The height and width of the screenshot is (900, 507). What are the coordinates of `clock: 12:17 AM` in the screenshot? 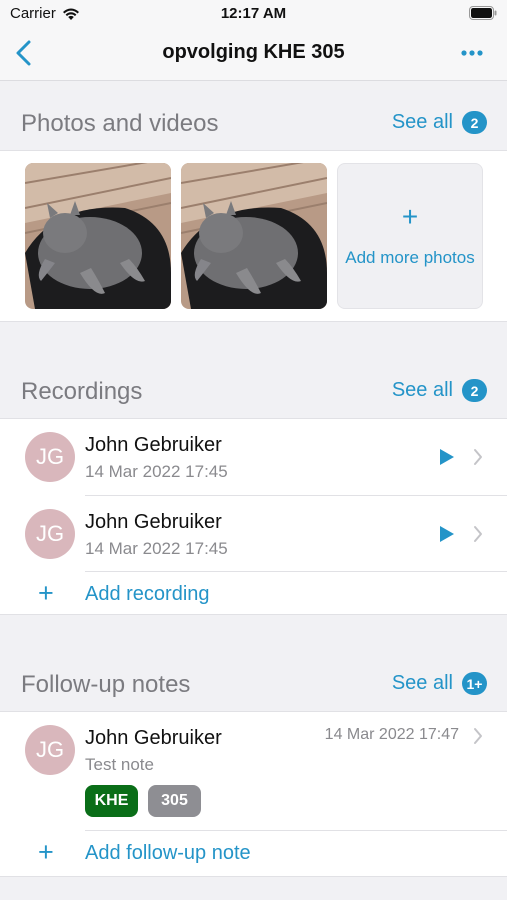 It's located at (253, 13).